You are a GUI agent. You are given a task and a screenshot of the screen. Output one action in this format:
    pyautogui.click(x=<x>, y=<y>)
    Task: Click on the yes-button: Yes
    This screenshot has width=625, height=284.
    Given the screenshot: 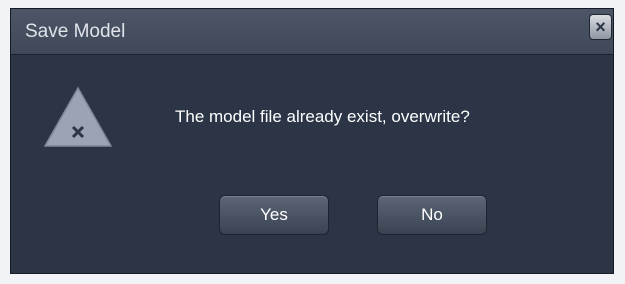 What is the action you would take?
    pyautogui.click(x=274, y=215)
    